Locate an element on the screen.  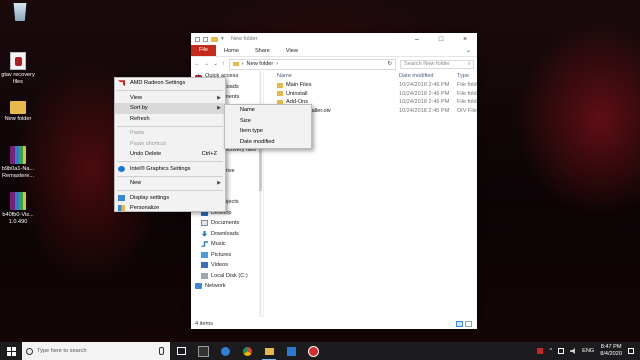
tab-home: Home is located at coordinates (231, 51).